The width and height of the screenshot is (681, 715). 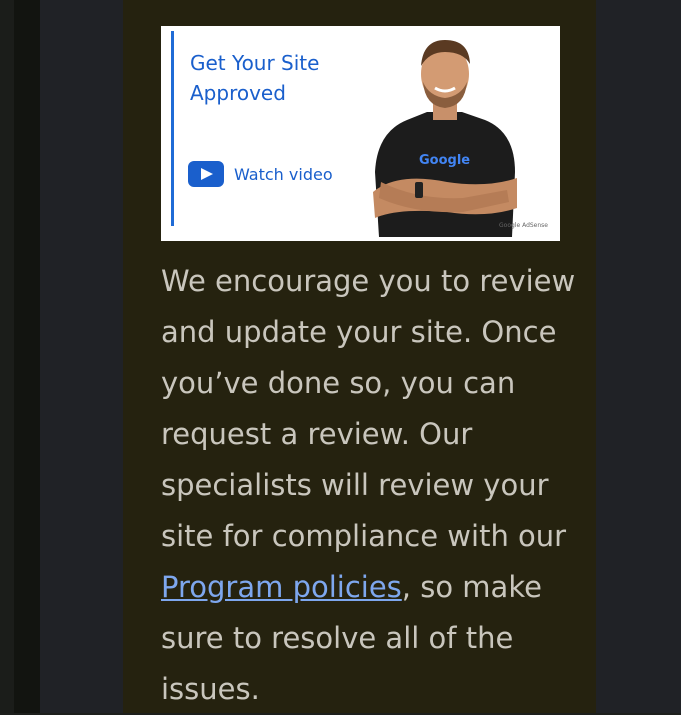 I want to click on watch-video-button: Watch video, so click(x=260, y=174).